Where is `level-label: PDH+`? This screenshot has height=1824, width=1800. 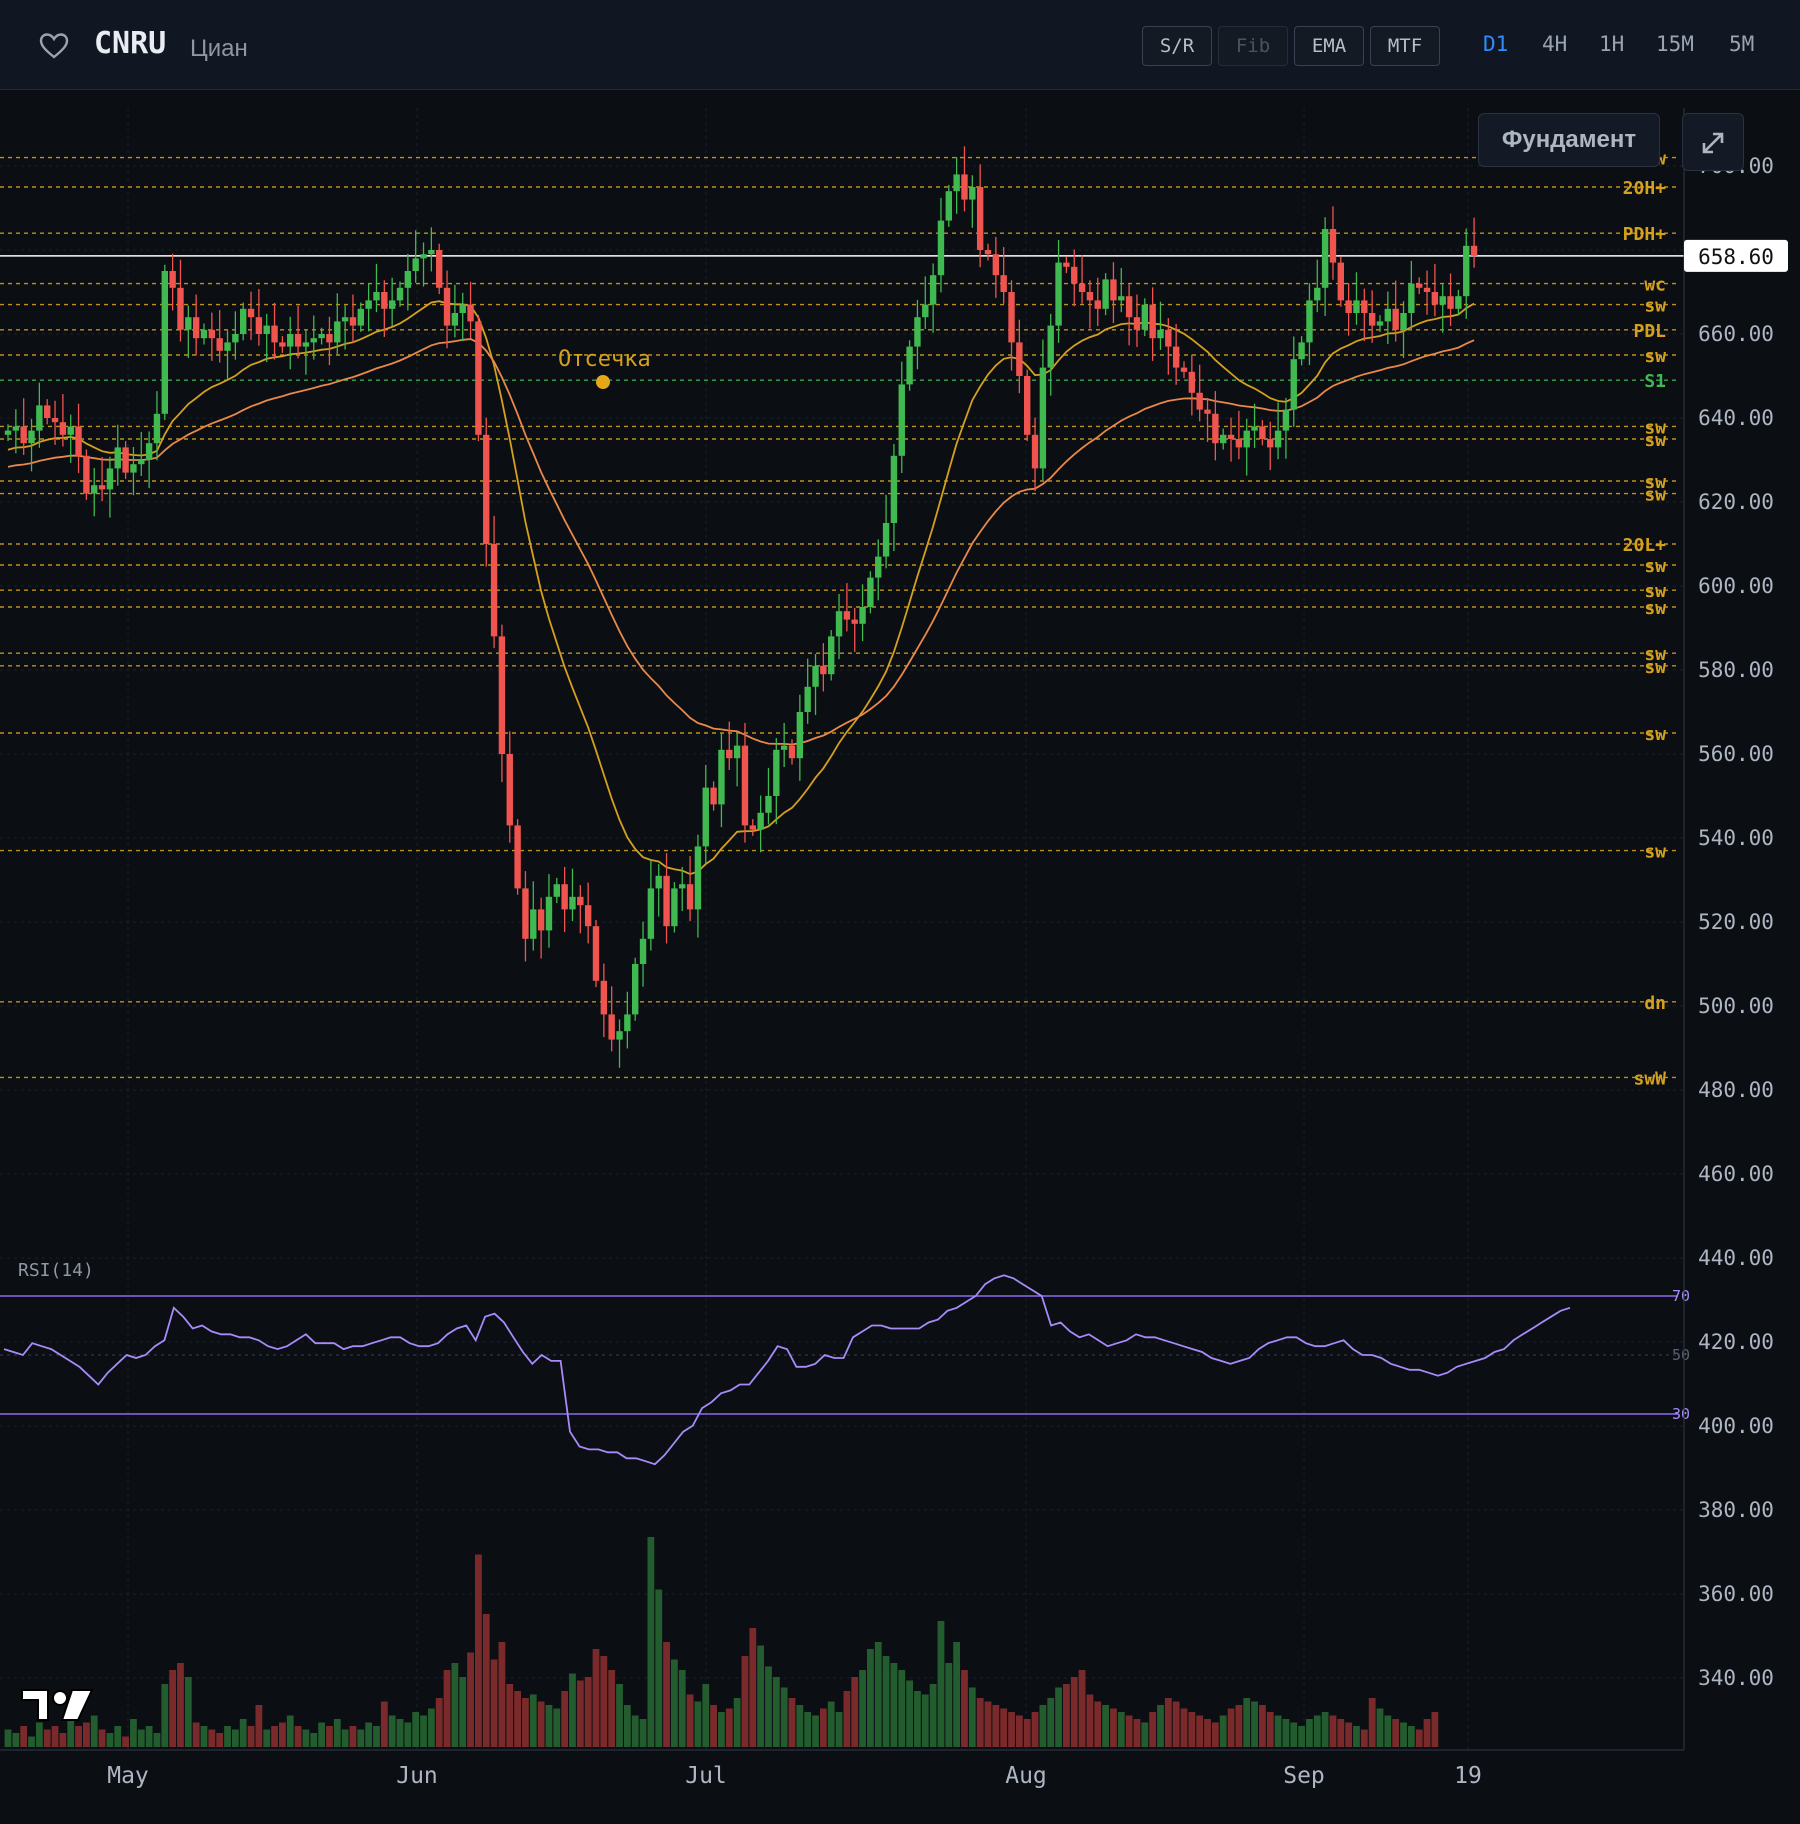 level-label: PDH+ is located at coordinates (1645, 234).